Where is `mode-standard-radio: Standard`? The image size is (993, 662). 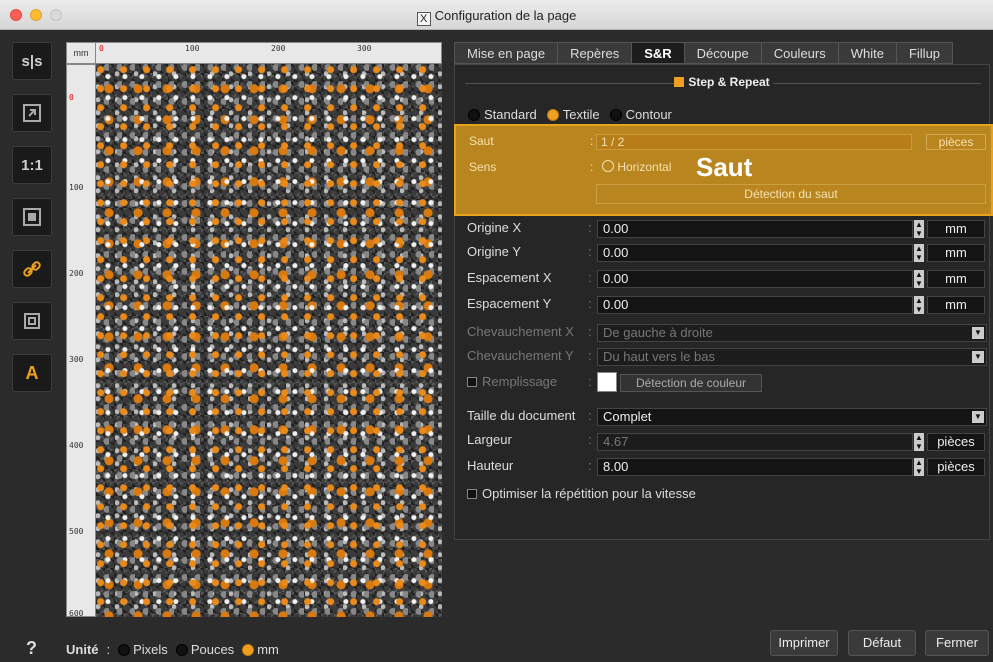 mode-standard-radio: Standard is located at coordinates (502, 114).